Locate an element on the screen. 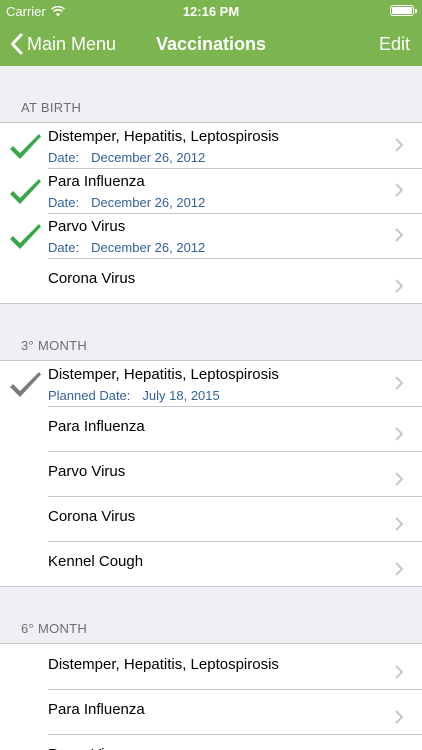 This screenshot has width=422, height=750. date-value: July 18, 2015 is located at coordinates (181, 395).